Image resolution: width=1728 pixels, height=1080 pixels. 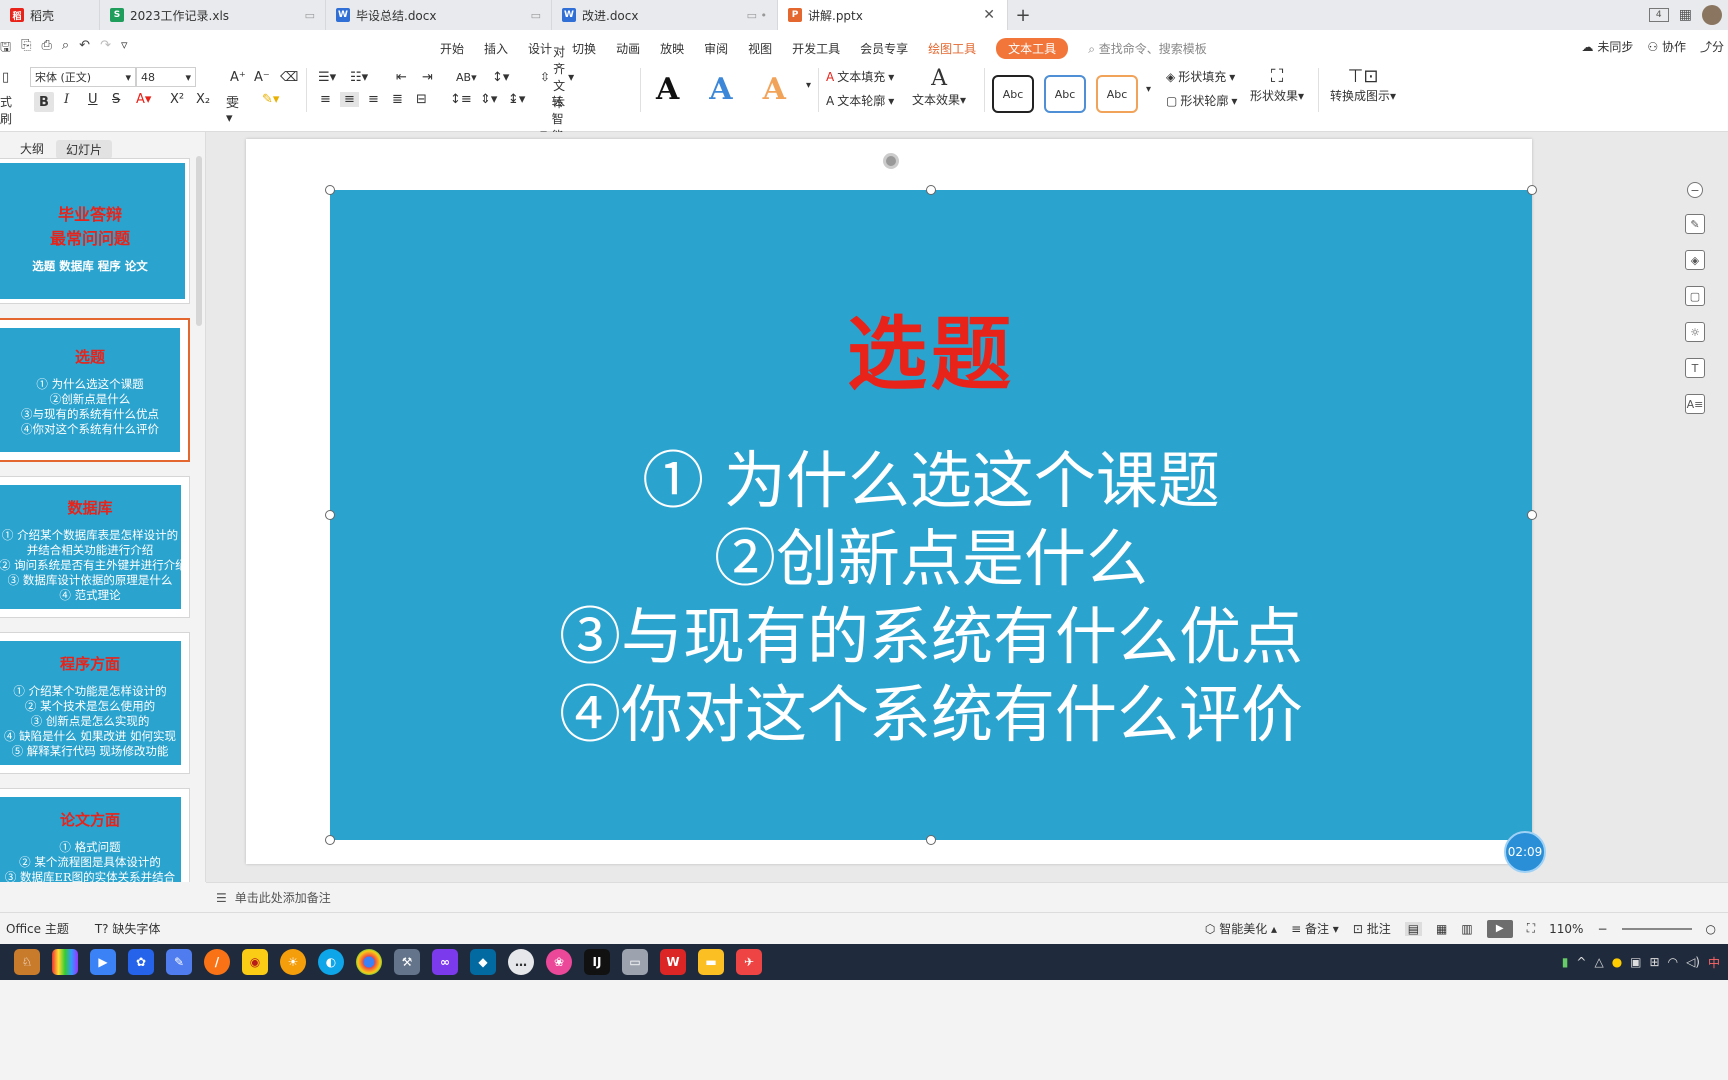 I want to click on recording-timer: 02:09, so click(x=1525, y=852).